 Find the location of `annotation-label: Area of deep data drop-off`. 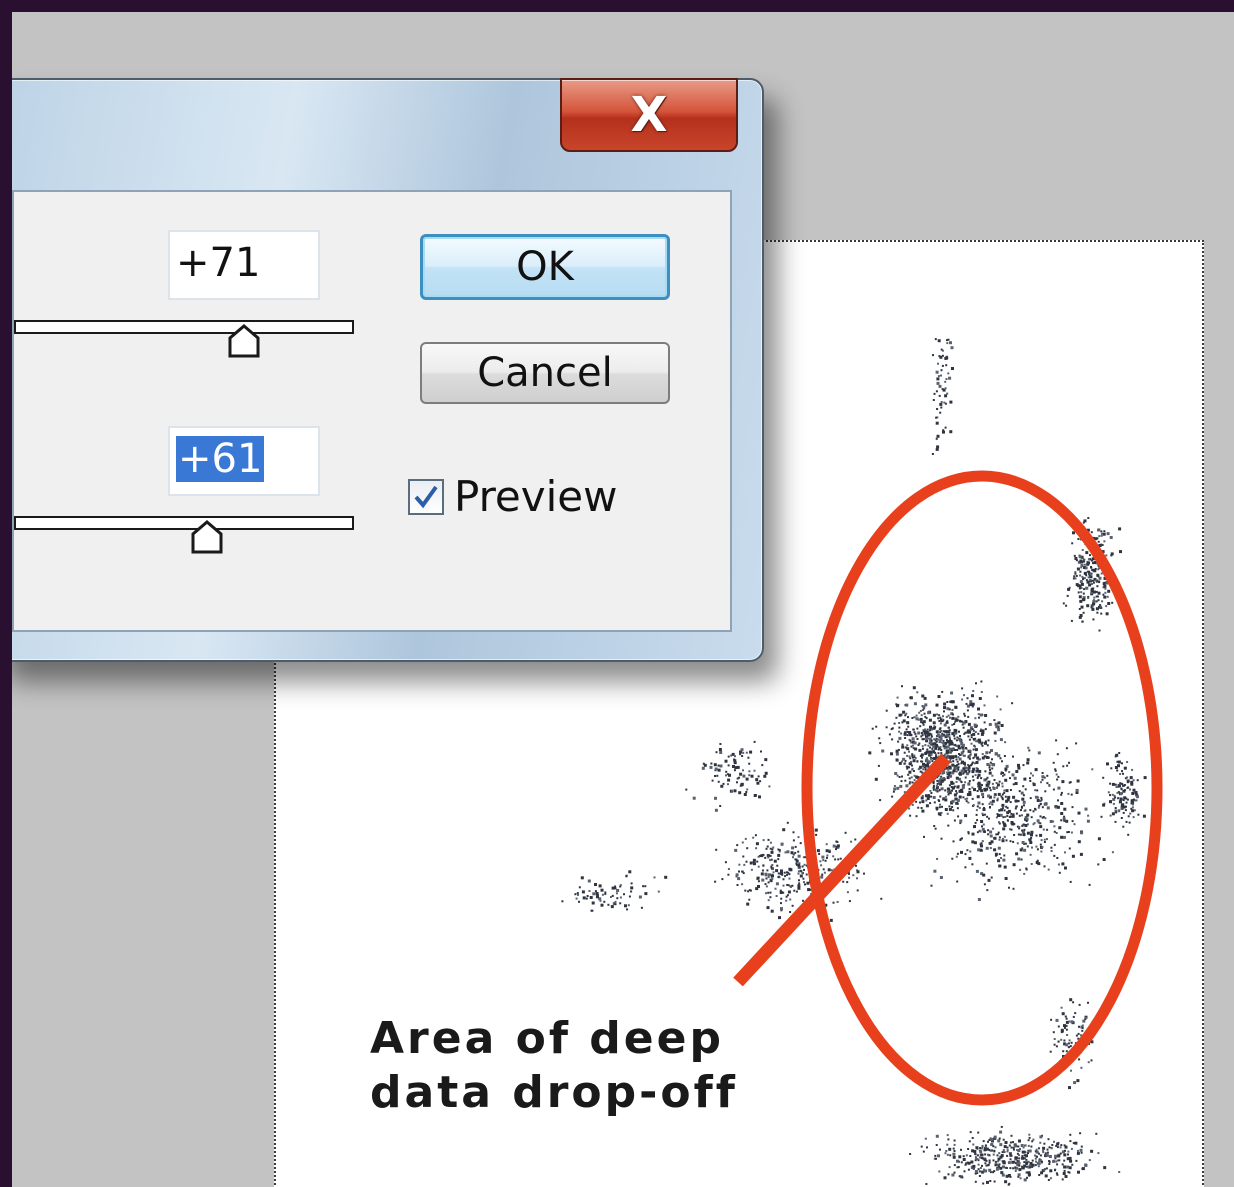

annotation-label: Area of deep data drop-off is located at coordinates (554, 1065).